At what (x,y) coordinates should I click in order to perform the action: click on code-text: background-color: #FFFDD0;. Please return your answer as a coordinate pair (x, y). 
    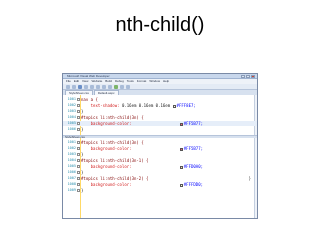
    Looking at the image, I should click on (142, 184).